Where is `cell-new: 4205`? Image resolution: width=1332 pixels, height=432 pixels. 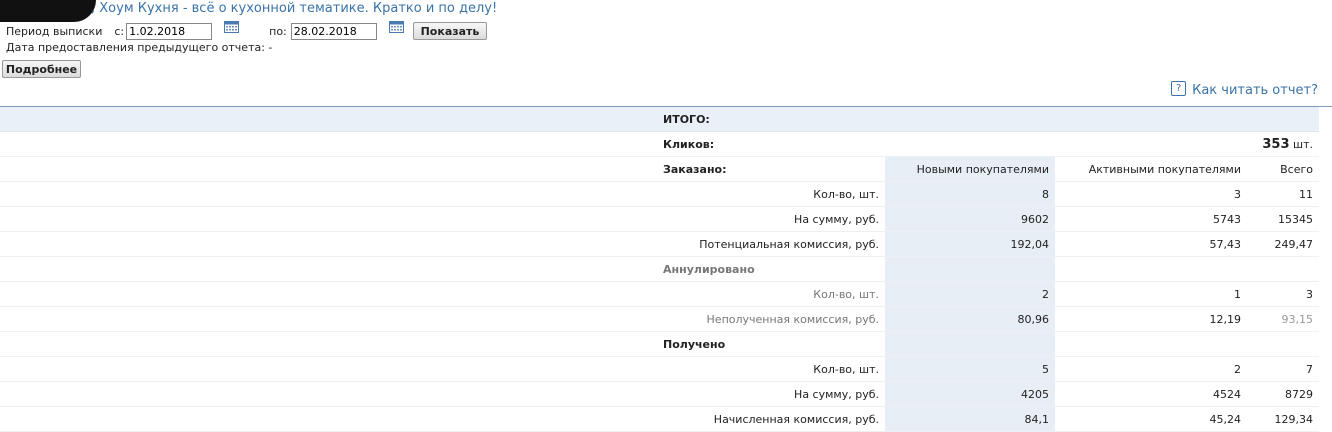
cell-new: 4205 is located at coordinates (970, 394).